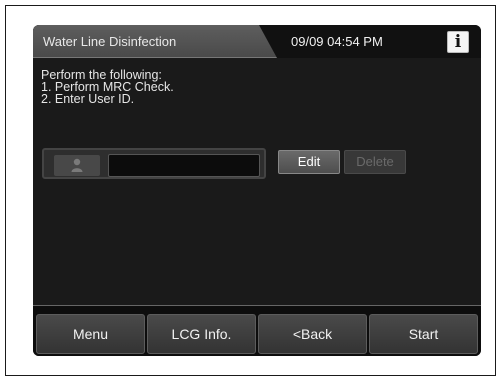 The height and width of the screenshot is (381, 502). What do you see at coordinates (257, 331) in the screenshot?
I see `footer-bar: Menu LCG Info. <Back Start` at bounding box center [257, 331].